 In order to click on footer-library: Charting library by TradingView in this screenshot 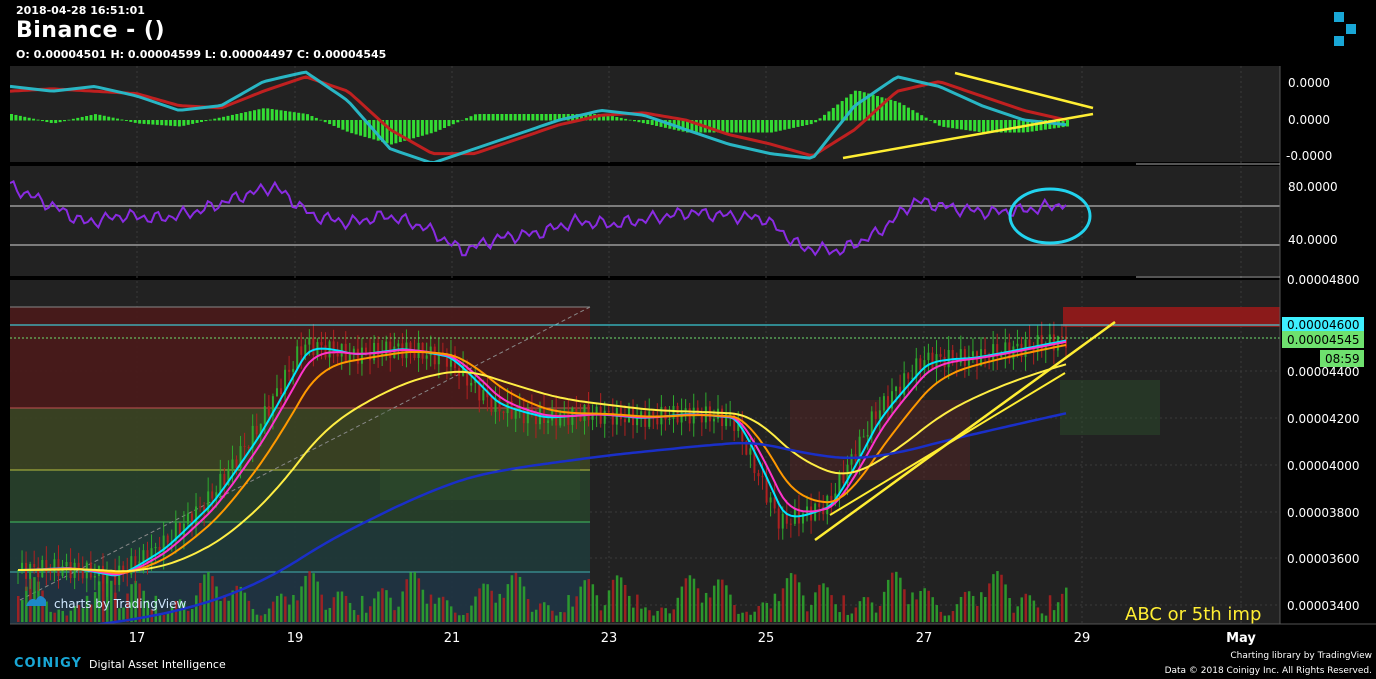, I will do `click(1268, 656)`.